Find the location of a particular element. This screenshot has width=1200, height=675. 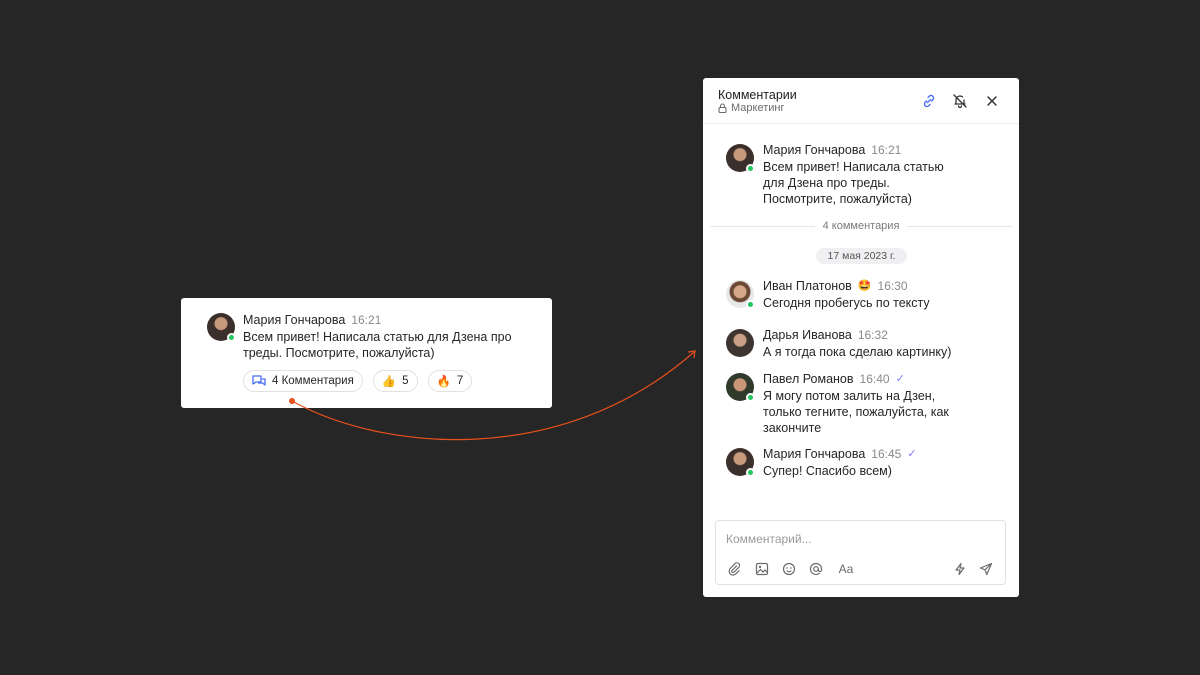

smile-icon is located at coordinates (789, 569).